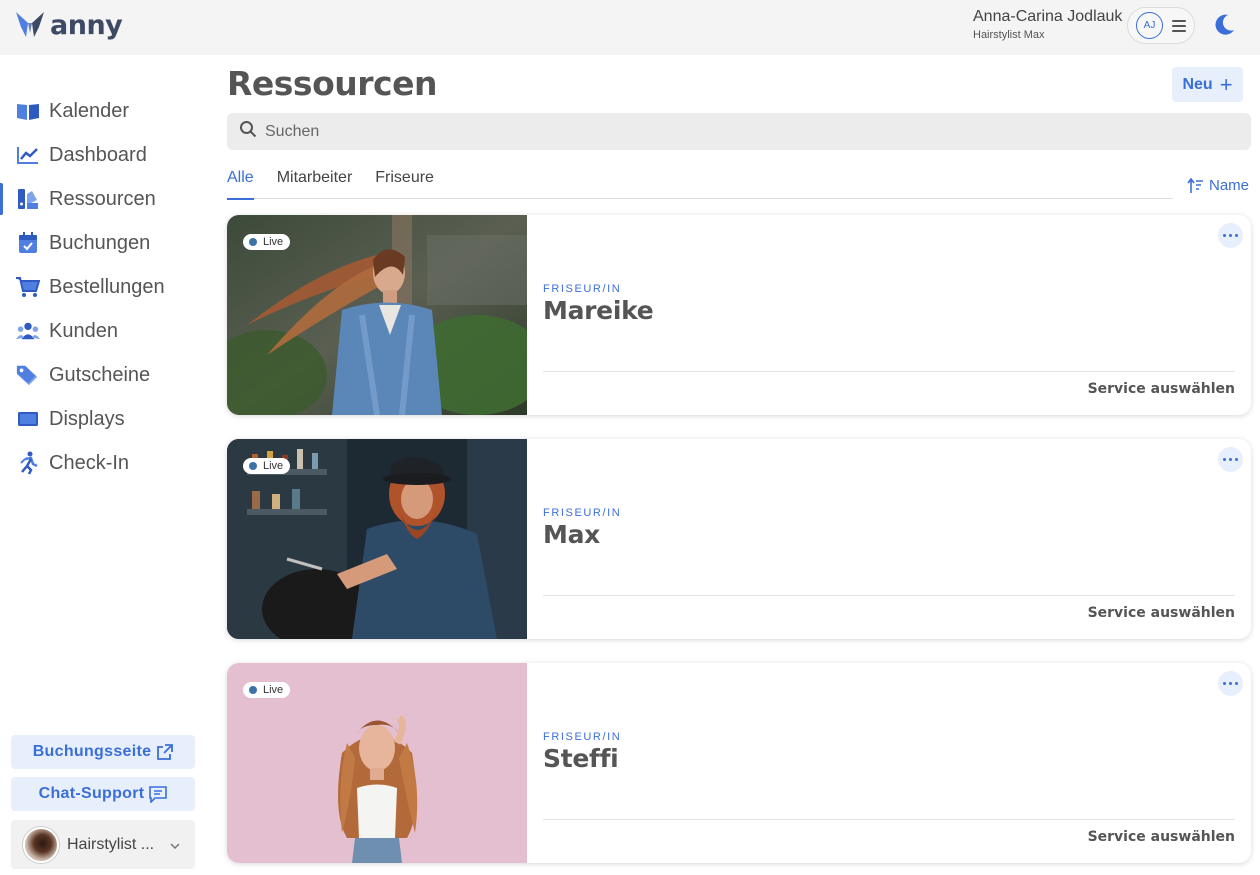  I want to click on sidebar-item-label: Buchungen, so click(100, 242).